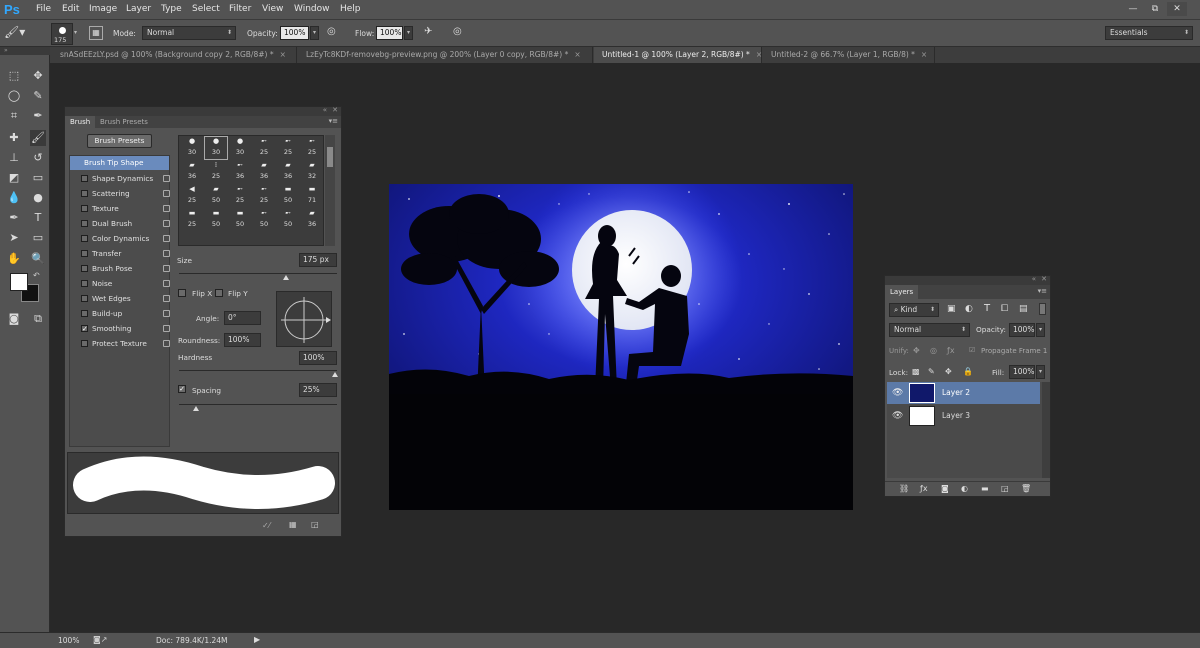  What do you see at coordinates (985, 488) in the screenshot?
I see `folder-icon: ▬` at bounding box center [985, 488].